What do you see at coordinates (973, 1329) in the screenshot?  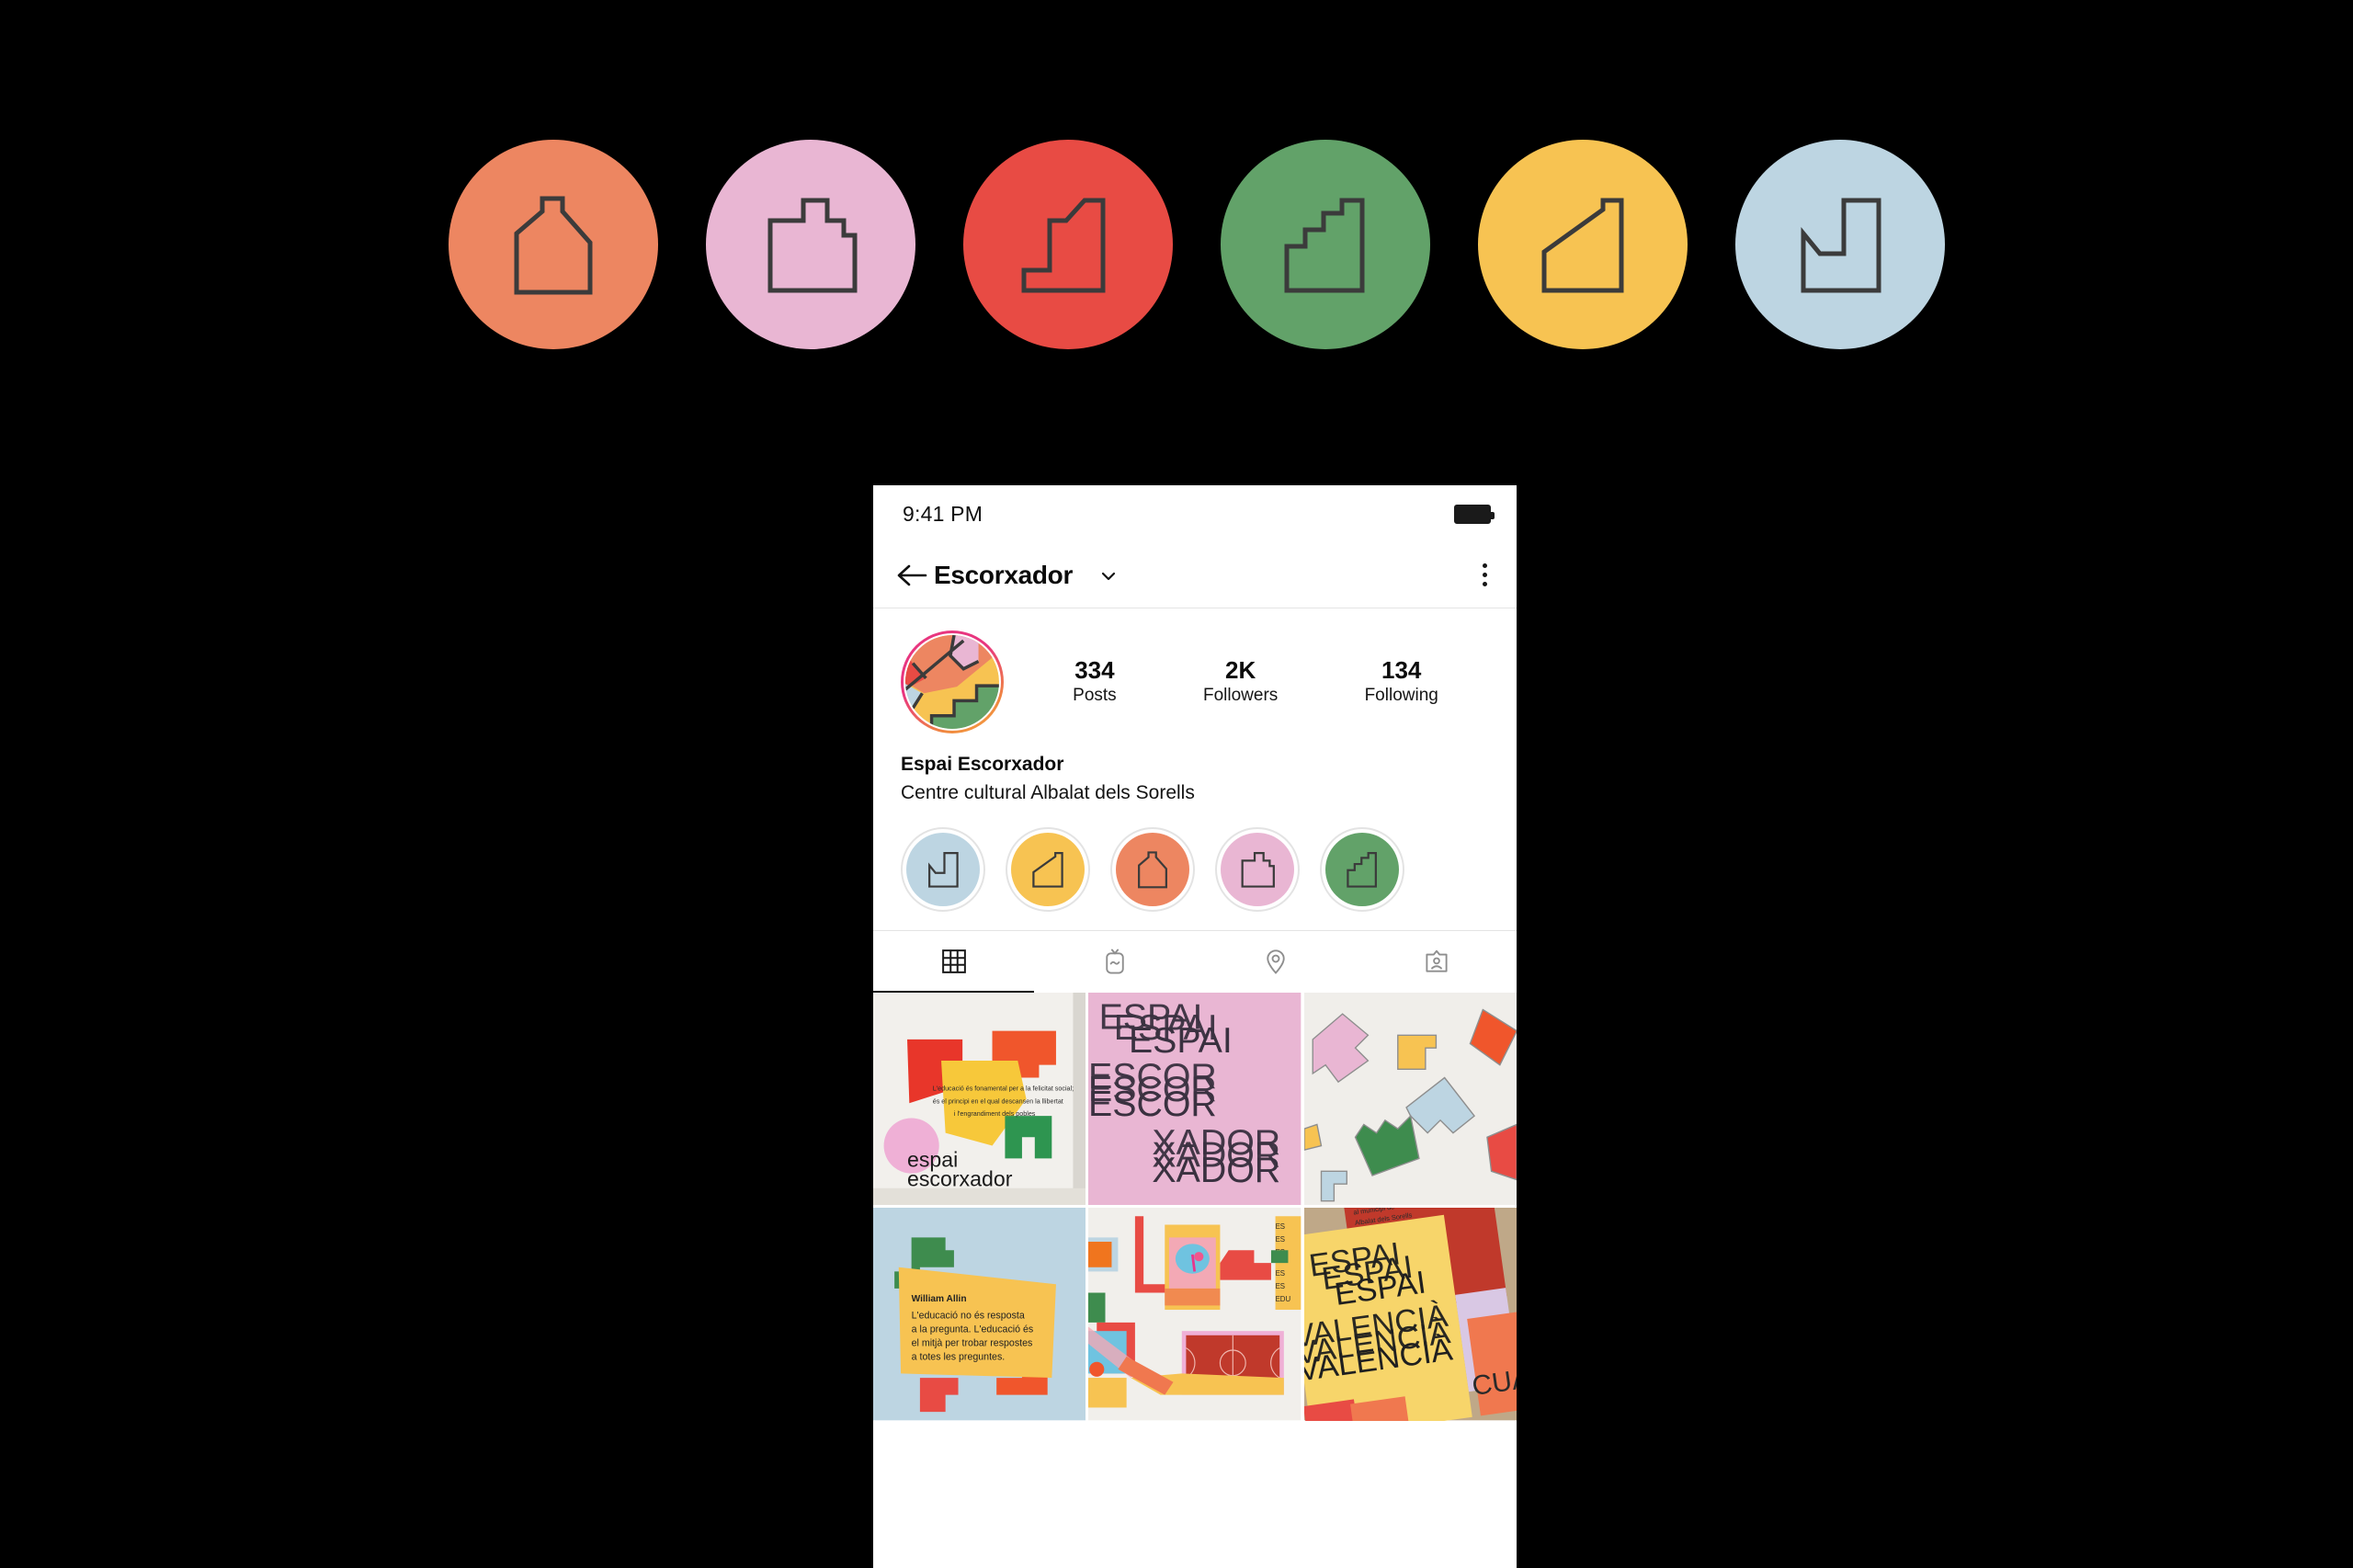 I see `svg-text: a la pregunta. L'educació és` at bounding box center [973, 1329].